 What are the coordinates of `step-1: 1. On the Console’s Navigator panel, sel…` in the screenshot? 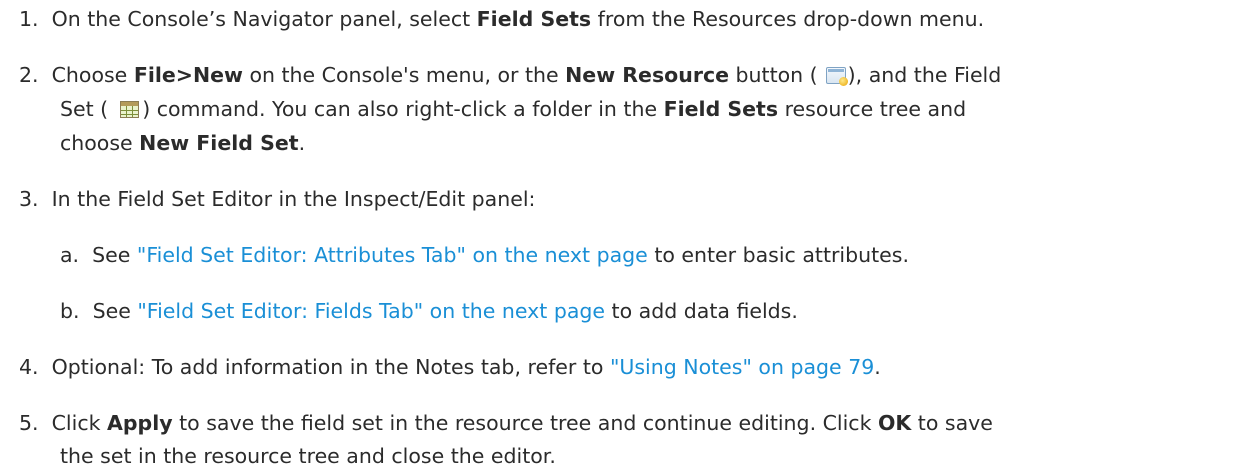 It's located at (501, 19).